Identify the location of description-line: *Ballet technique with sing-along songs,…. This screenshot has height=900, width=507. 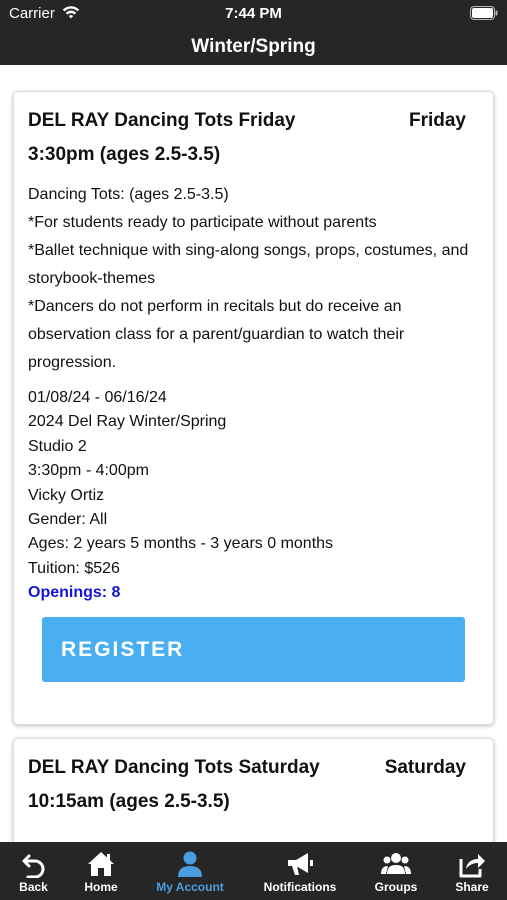
(248, 264).